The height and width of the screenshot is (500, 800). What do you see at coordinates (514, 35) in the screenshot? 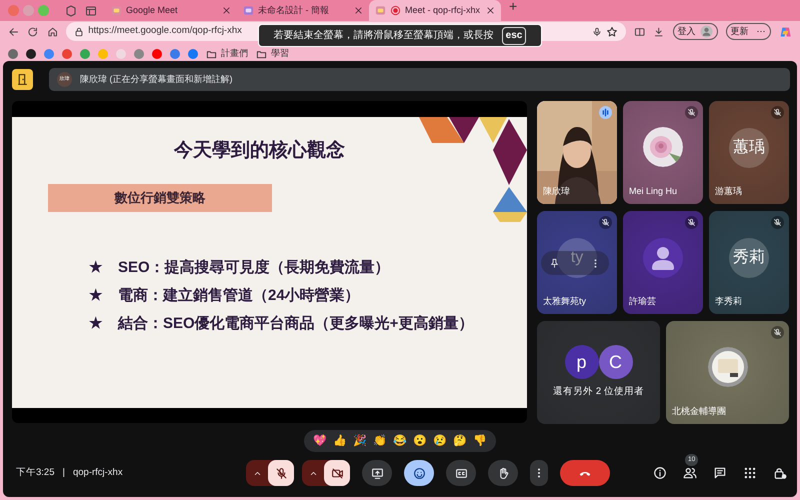
I see `esc-key: esc` at bounding box center [514, 35].